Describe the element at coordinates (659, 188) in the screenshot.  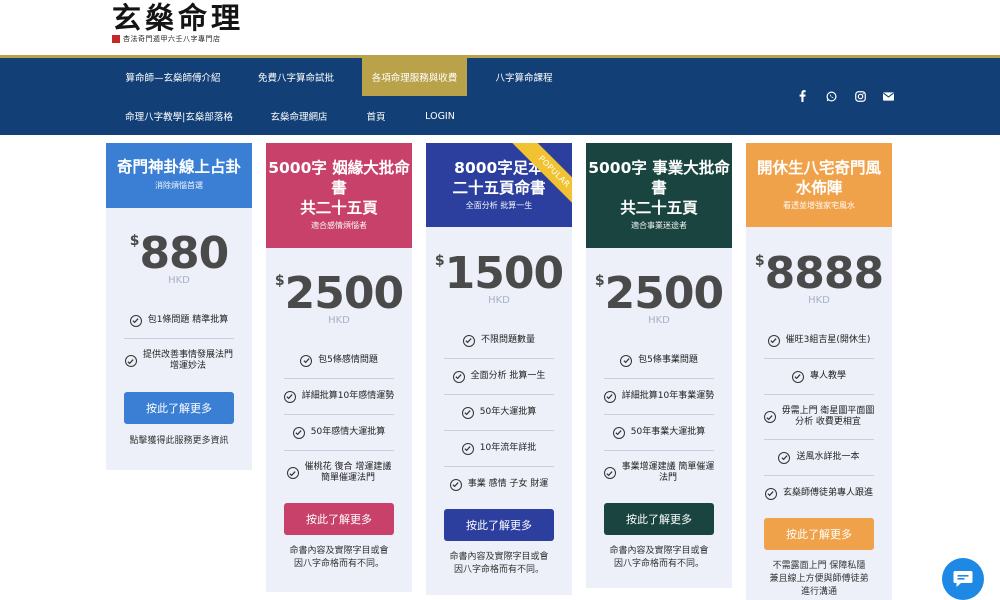
I see `card-title: 5000字 事業大批命書 共二十五頁` at that location.